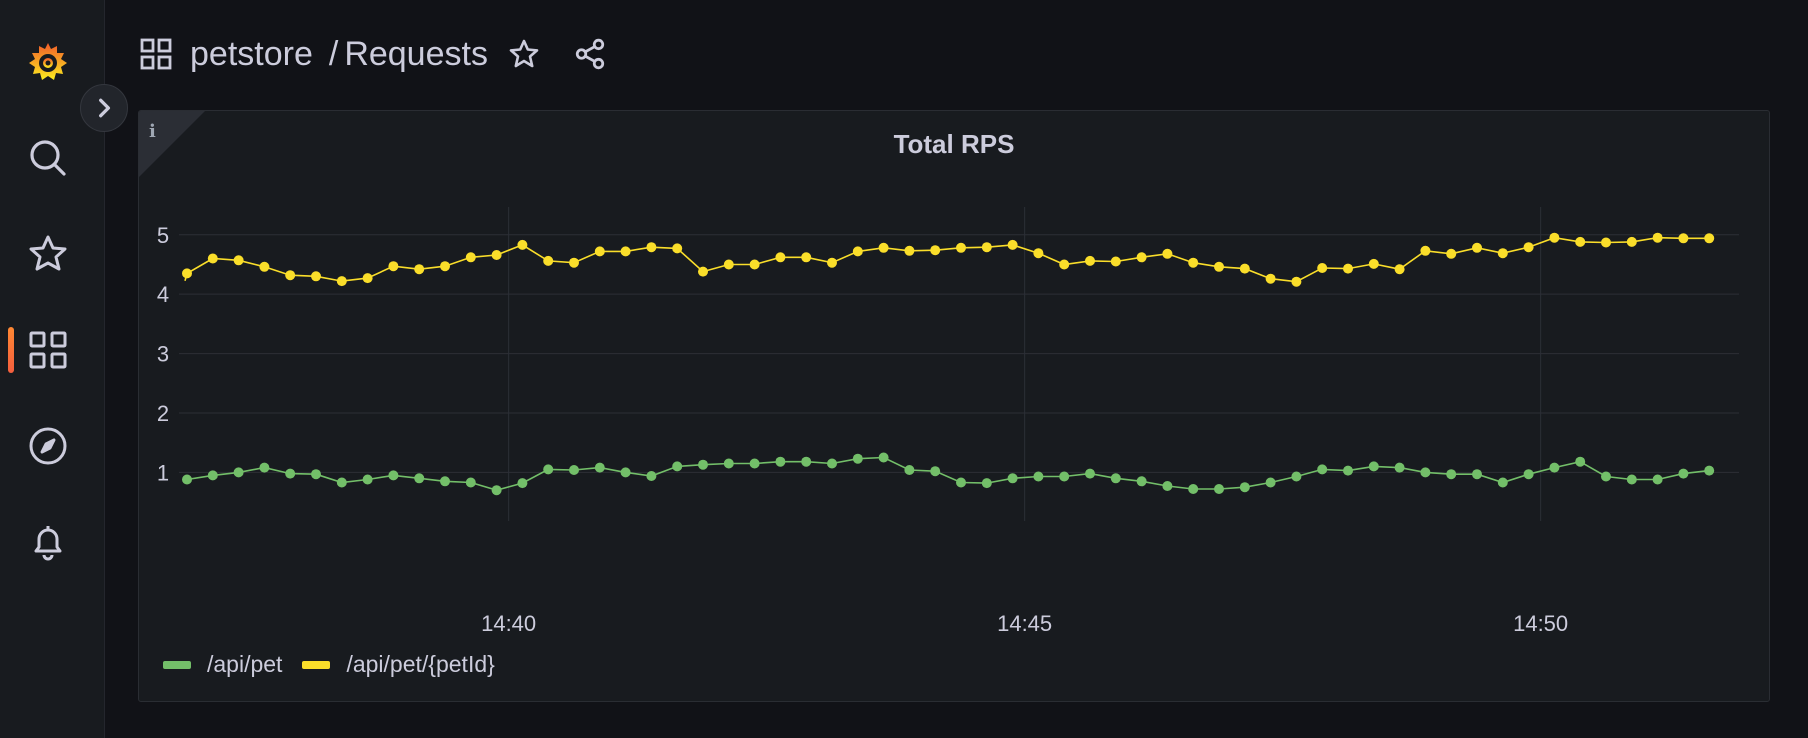 The height and width of the screenshot is (738, 1808). What do you see at coordinates (48, 542) in the screenshot?
I see `alerting-bell-icon` at bounding box center [48, 542].